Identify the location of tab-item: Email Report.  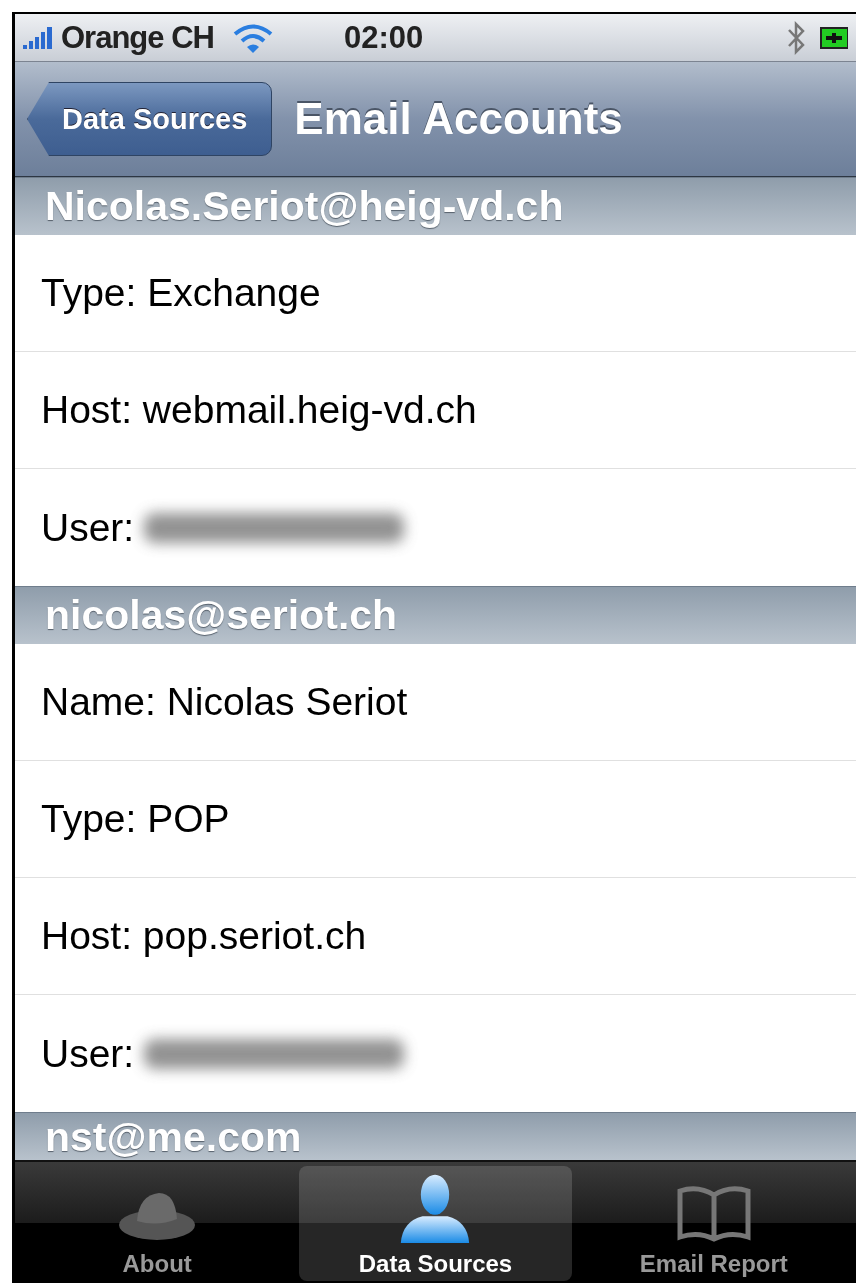
(713, 1223).